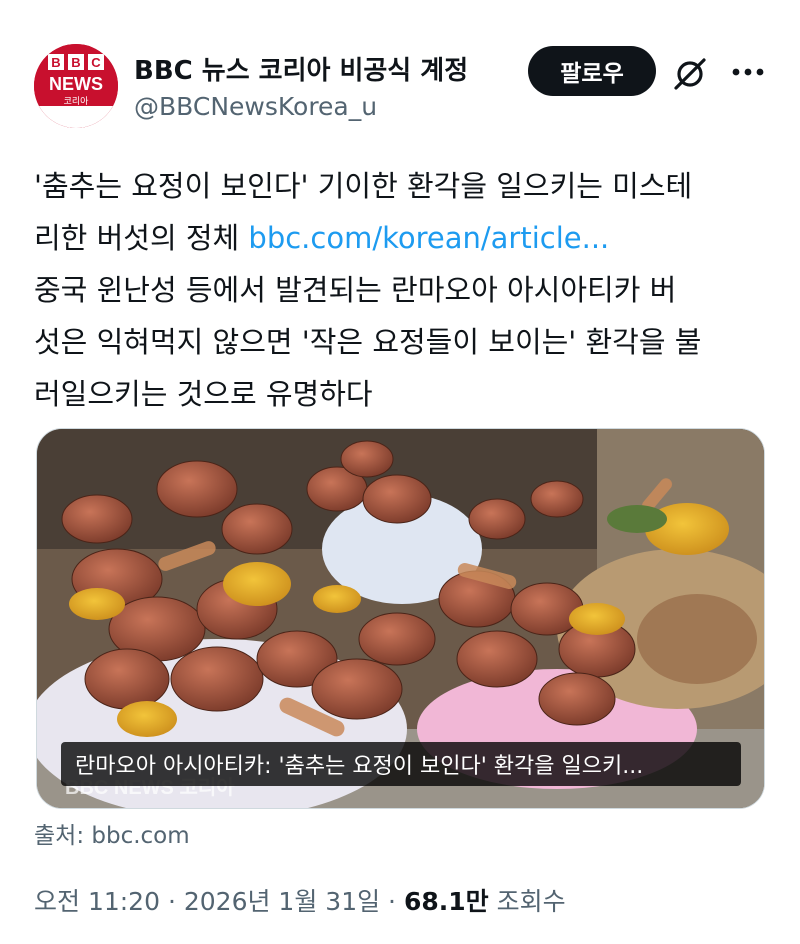 Image resolution: width=800 pixels, height=944 pixels. I want to click on profile-avatar: B B C NEWS 코리아, so click(76, 86).